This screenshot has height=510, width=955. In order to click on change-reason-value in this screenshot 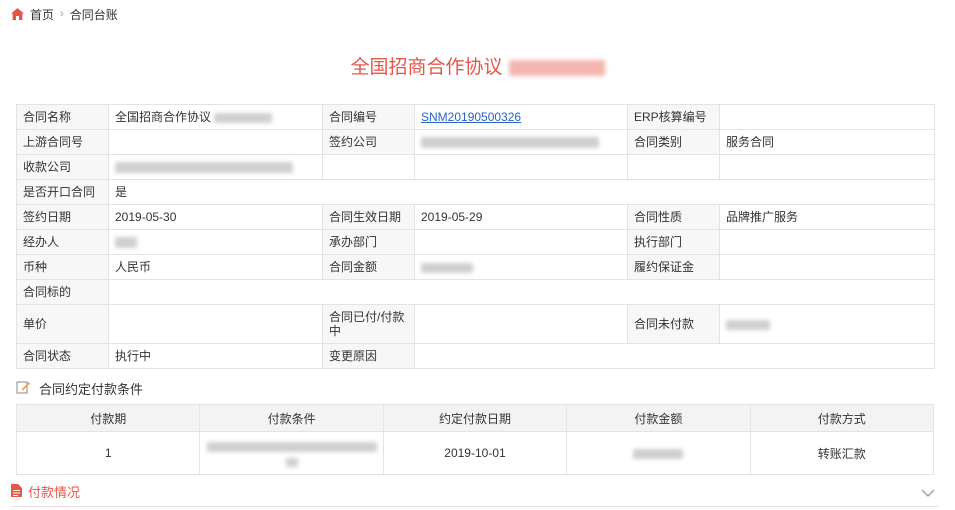, I will do `click(674, 356)`.